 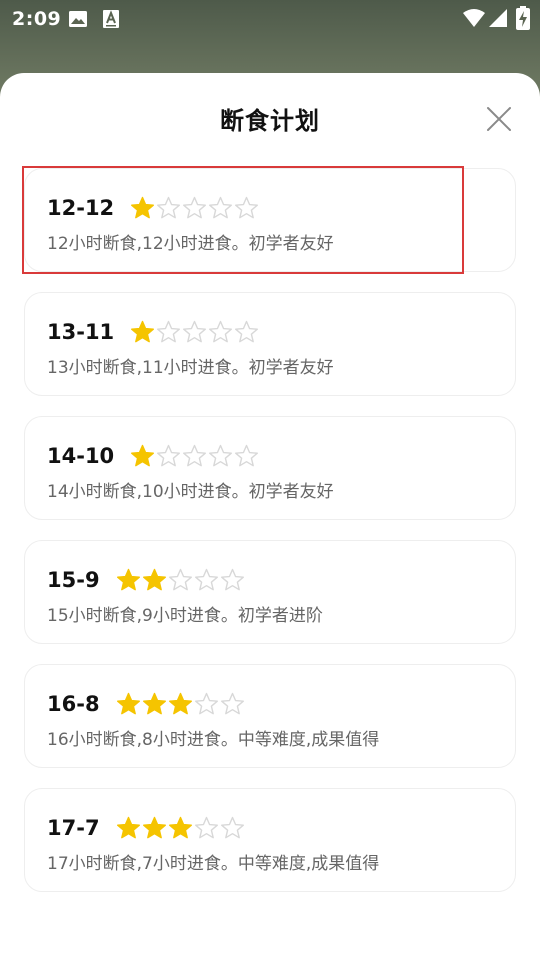 I want to click on plan-description: 13小时断食,11小时进食。初学者友好, so click(x=190, y=368).